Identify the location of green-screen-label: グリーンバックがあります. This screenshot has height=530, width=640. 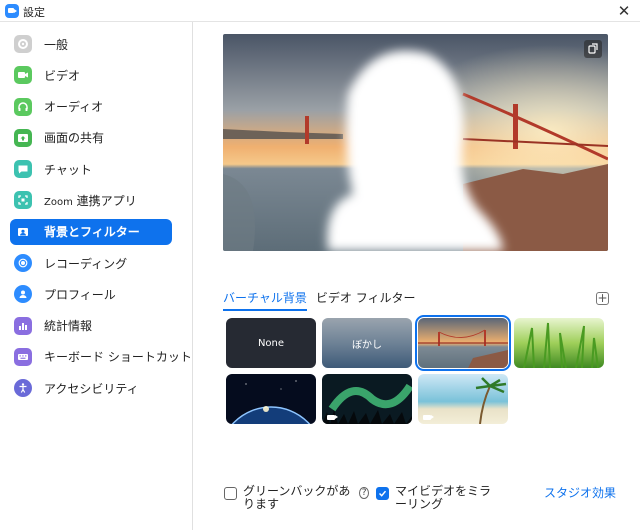
(297, 497).